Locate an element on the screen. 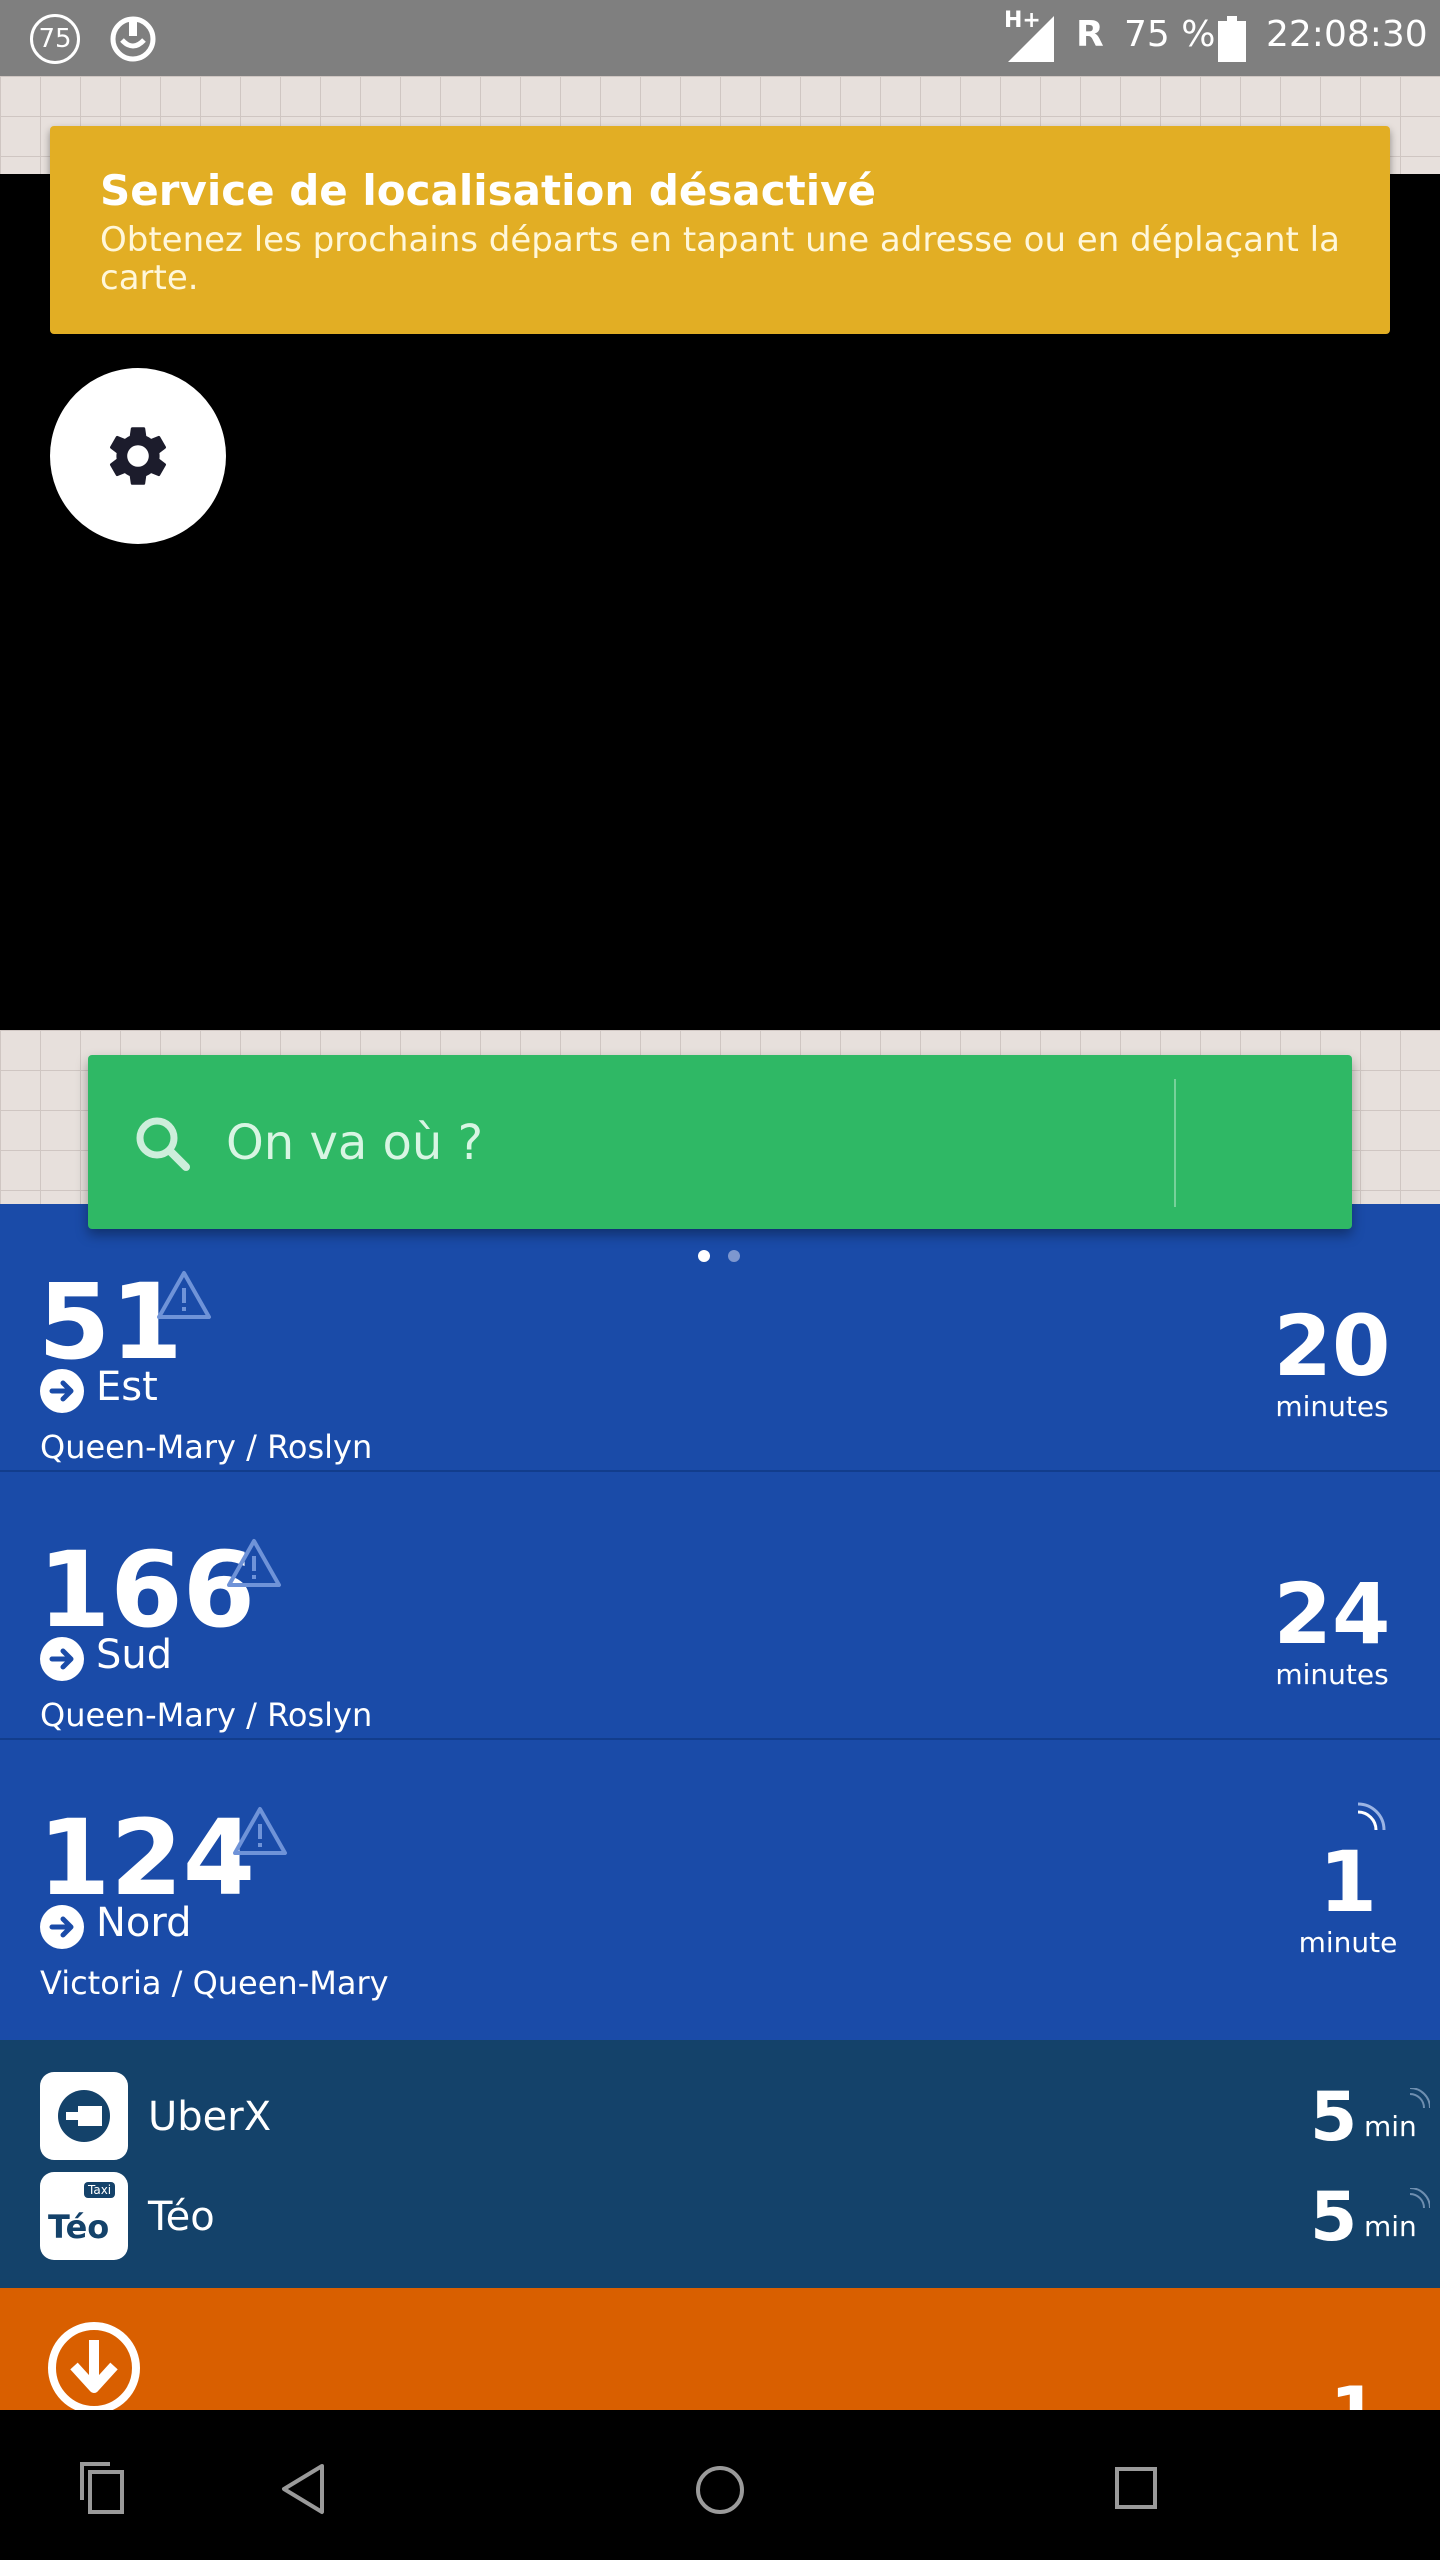  roaming-indicator: R is located at coordinates (1090, 34).